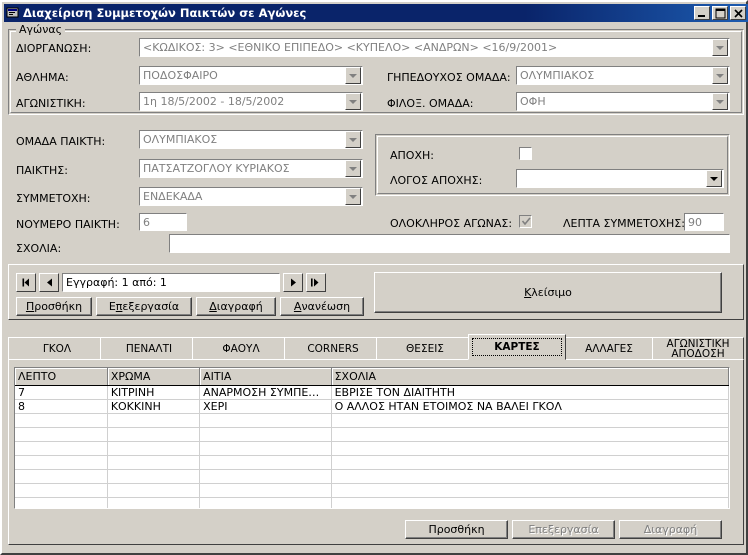  I want to click on grid-delete-label: Διαγραφή, so click(670, 529).